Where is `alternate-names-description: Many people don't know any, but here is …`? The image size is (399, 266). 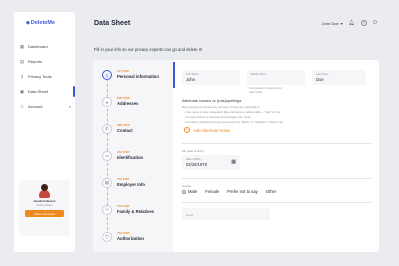 alternate-names-description: Many people don't know any, but here is … is located at coordinates (221, 107).